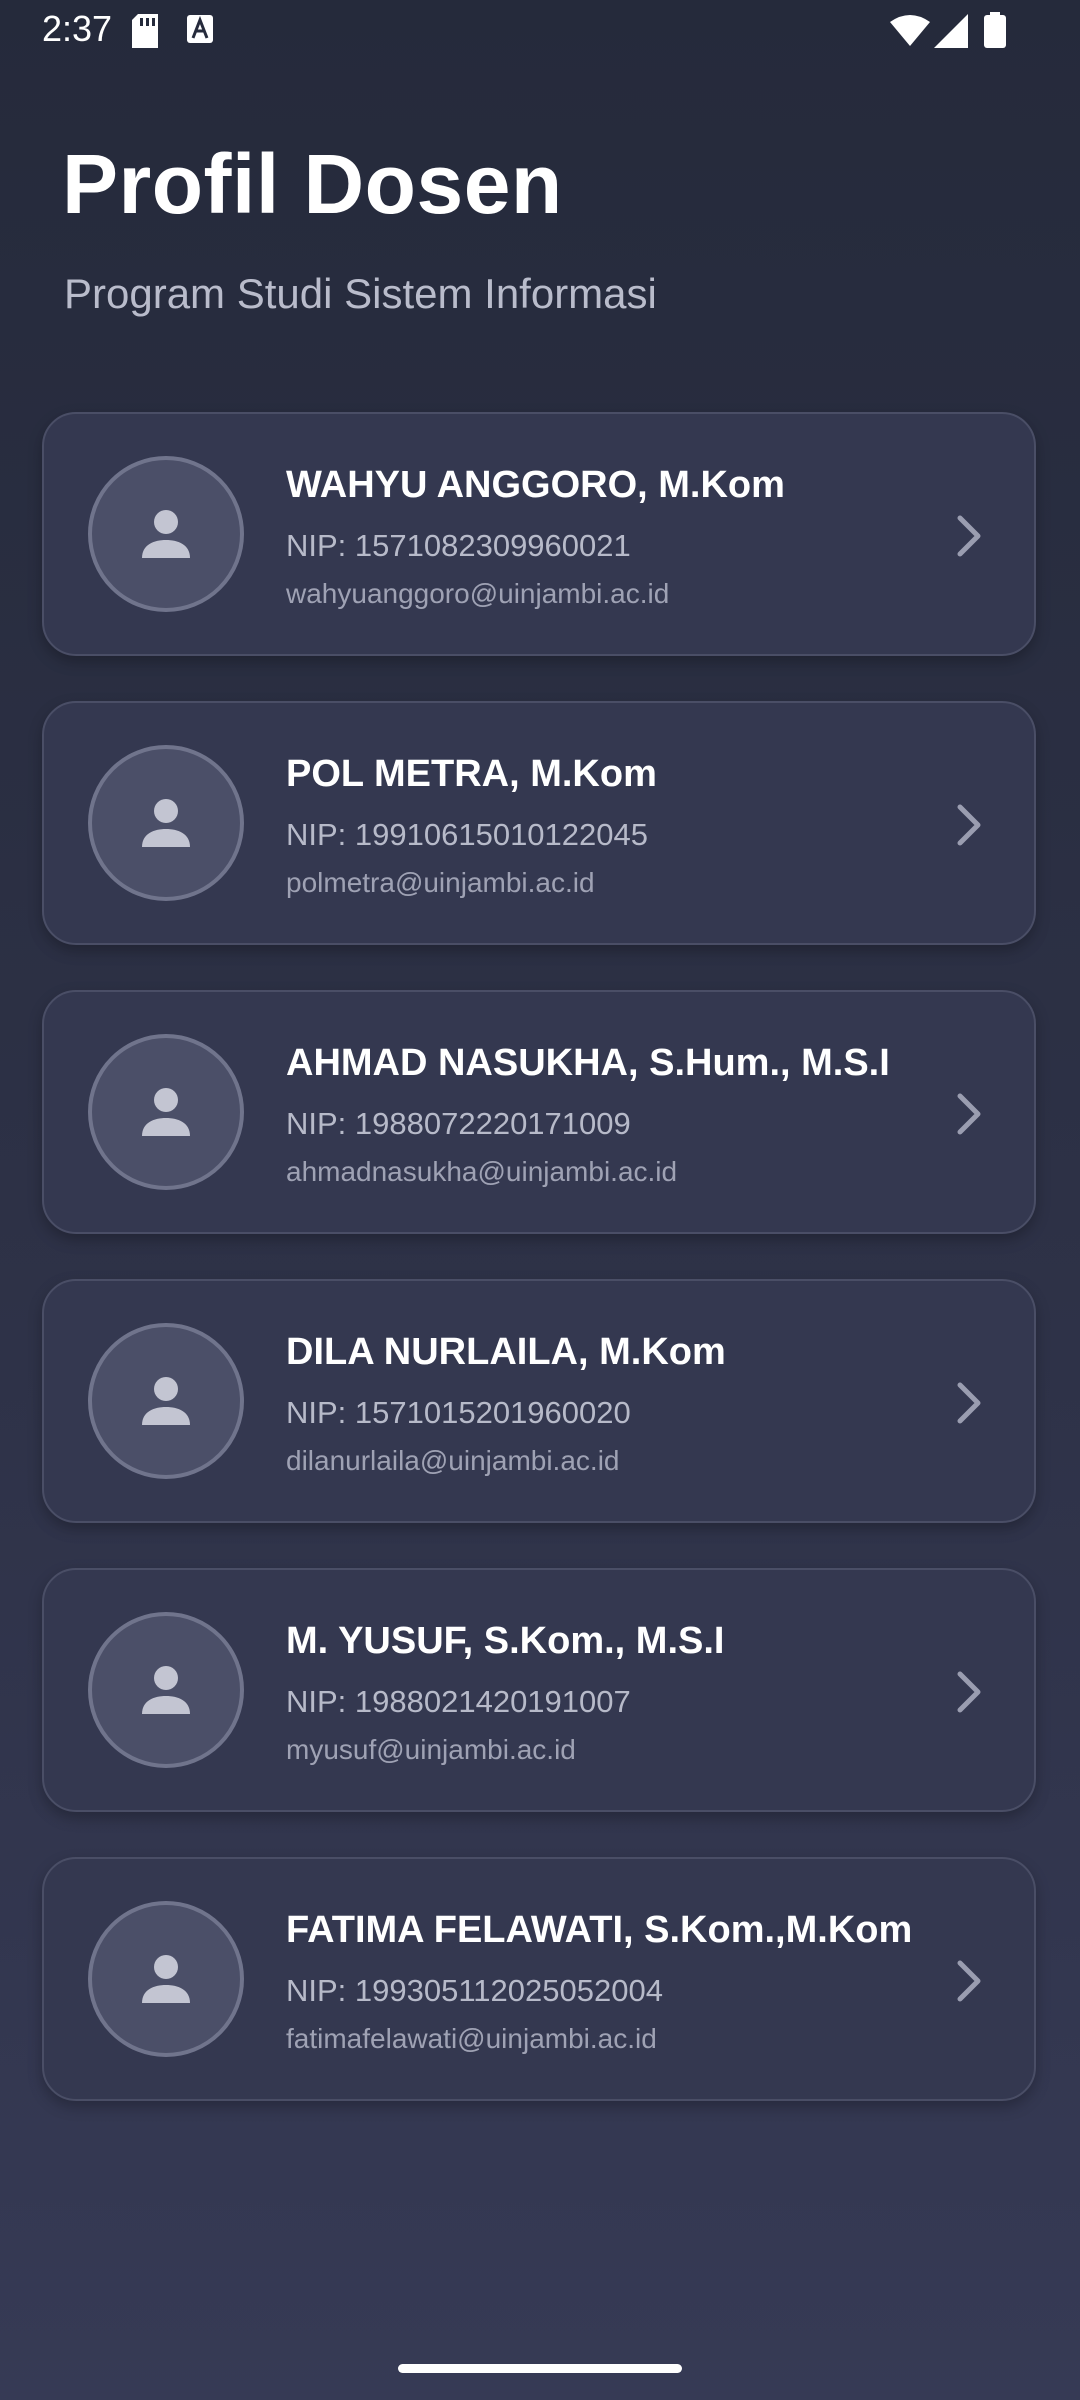 Image resolution: width=1080 pixels, height=2400 pixels. I want to click on home-indicator, so click(540, 2368).